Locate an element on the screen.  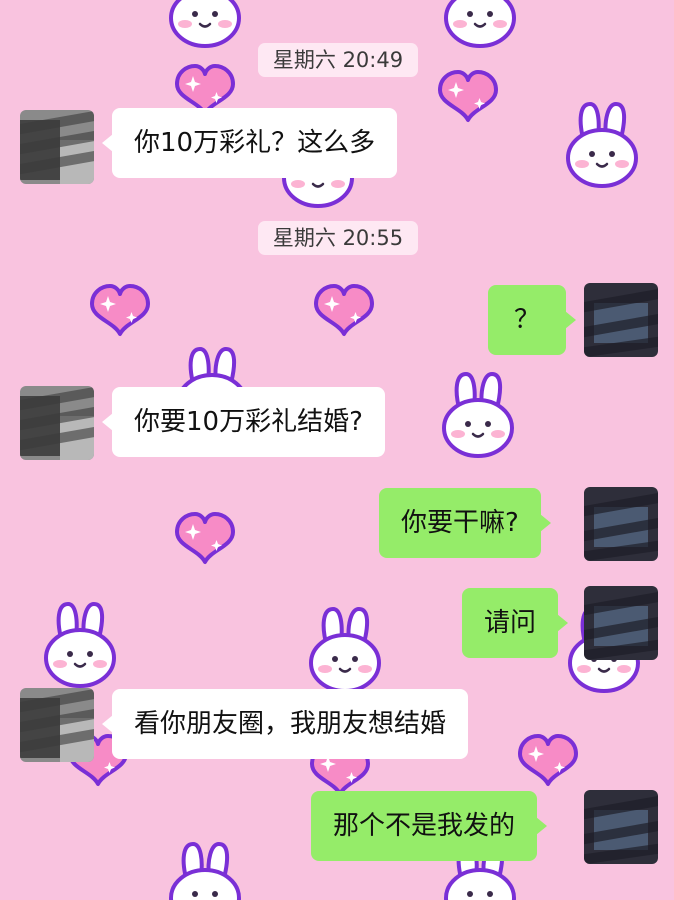
message-text: ？ is located at coordinates (526, 320).